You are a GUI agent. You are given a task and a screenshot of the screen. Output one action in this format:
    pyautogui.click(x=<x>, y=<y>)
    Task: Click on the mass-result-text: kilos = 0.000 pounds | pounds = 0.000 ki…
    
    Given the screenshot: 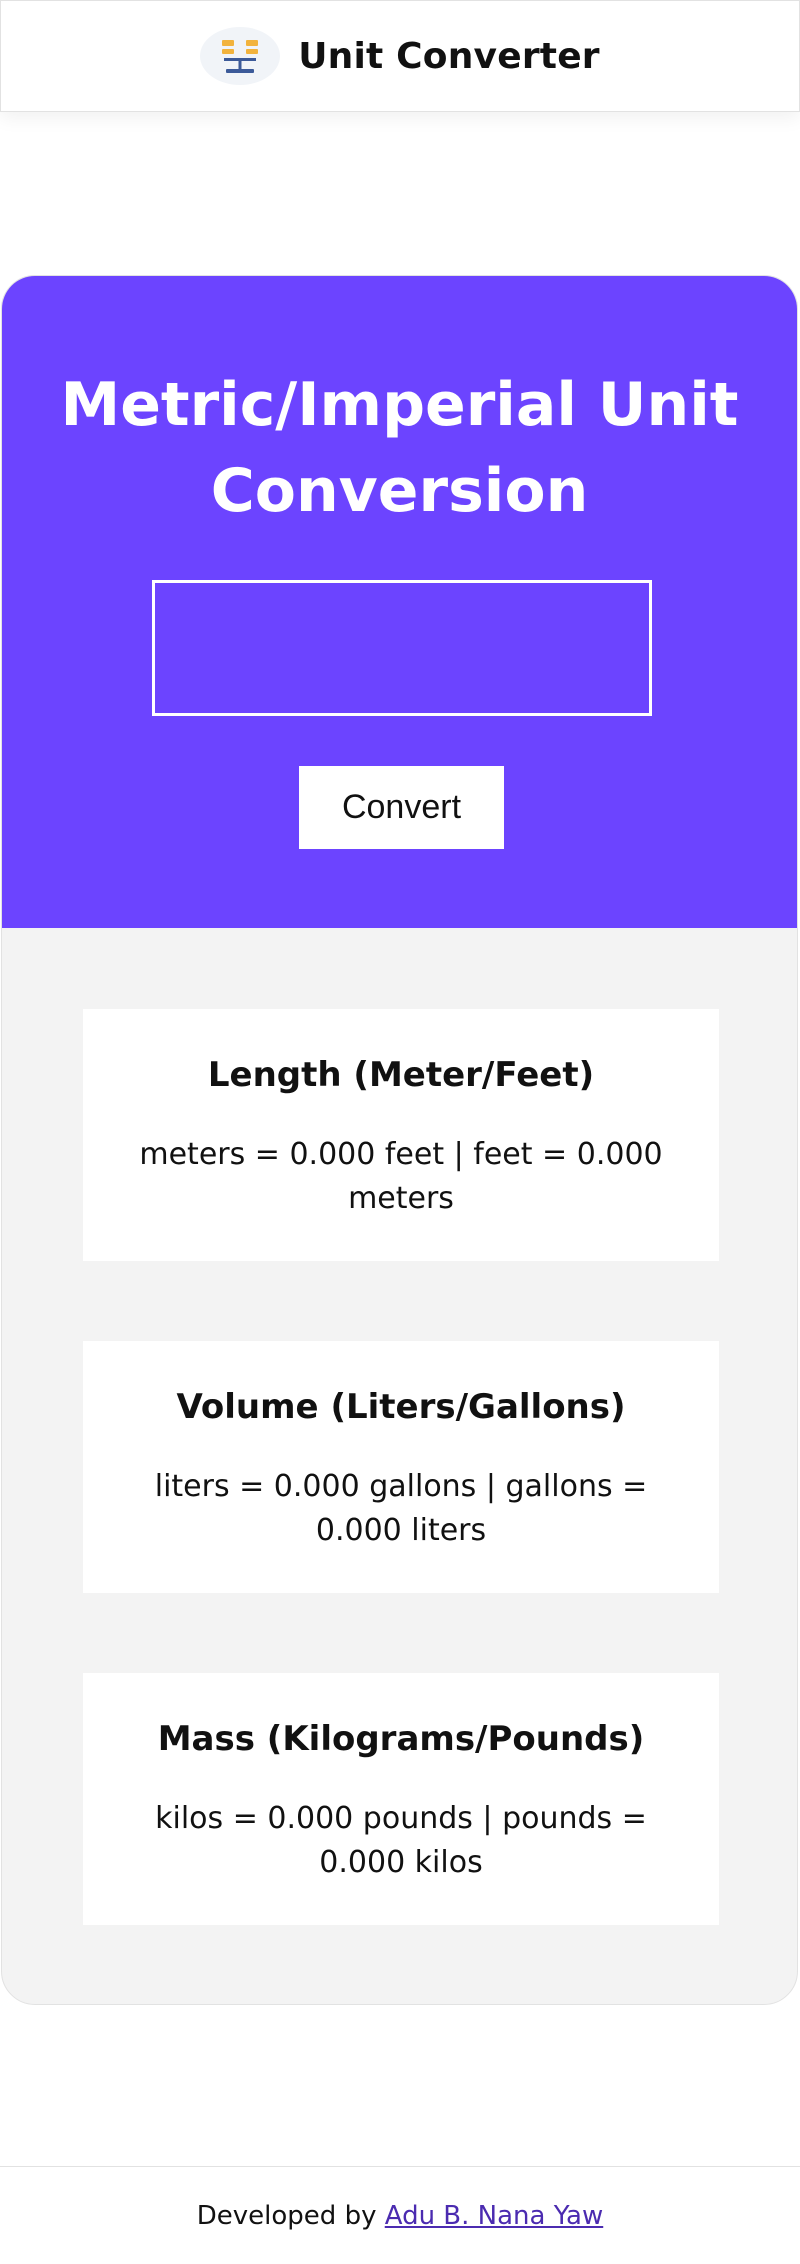 What is the action you would take?
    pyautogui.click(x=401, y=1840)
    